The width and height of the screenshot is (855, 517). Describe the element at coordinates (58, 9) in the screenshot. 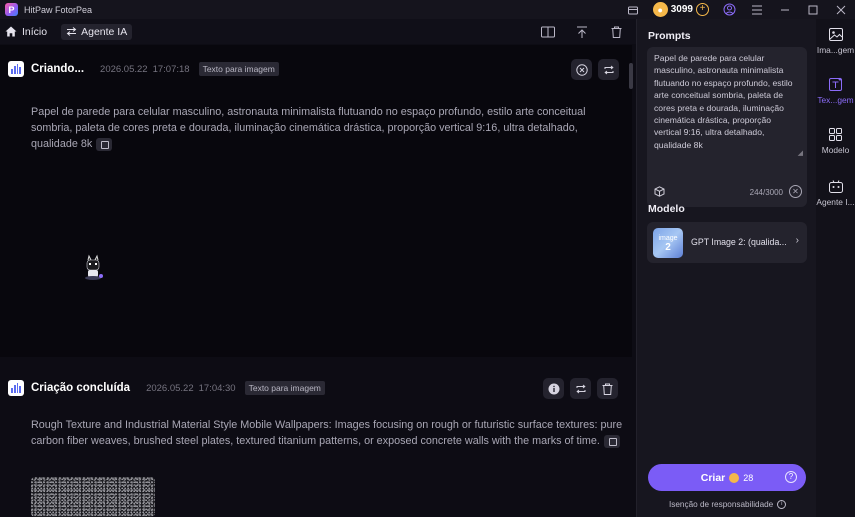

I see `app-title: HitPaw FotorPea` at that location.